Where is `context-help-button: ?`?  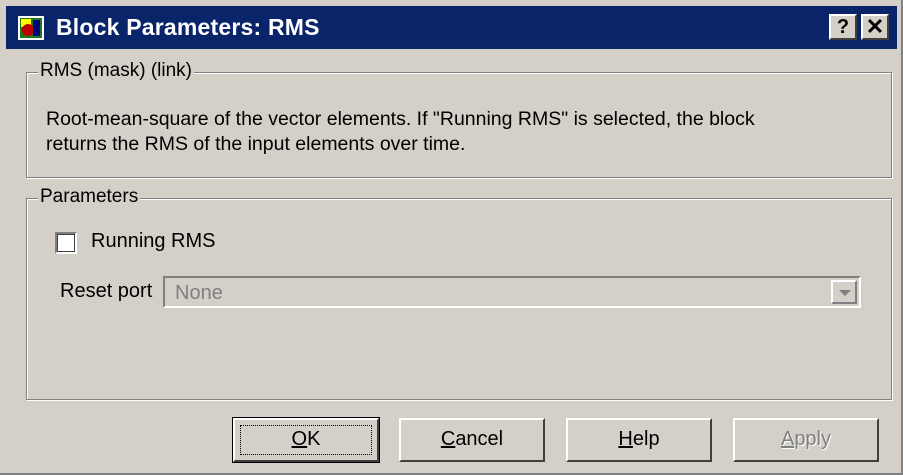
context-help-button: ? is located at coordinates (843, 27).